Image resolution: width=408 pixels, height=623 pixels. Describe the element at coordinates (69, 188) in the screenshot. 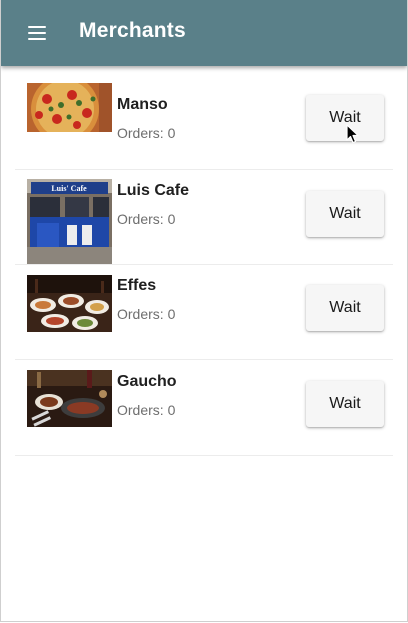

I see `svg-text: Luis' Cafe` at that location.